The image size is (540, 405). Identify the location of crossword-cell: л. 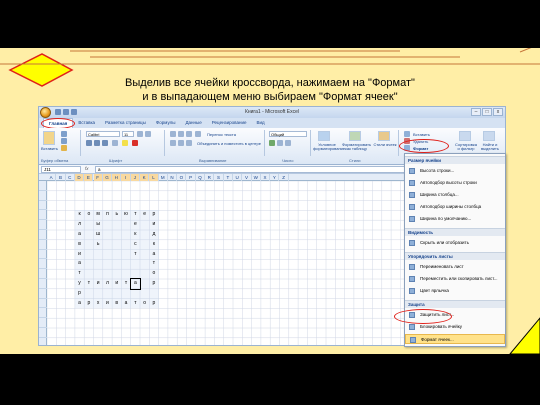
(79, 225).